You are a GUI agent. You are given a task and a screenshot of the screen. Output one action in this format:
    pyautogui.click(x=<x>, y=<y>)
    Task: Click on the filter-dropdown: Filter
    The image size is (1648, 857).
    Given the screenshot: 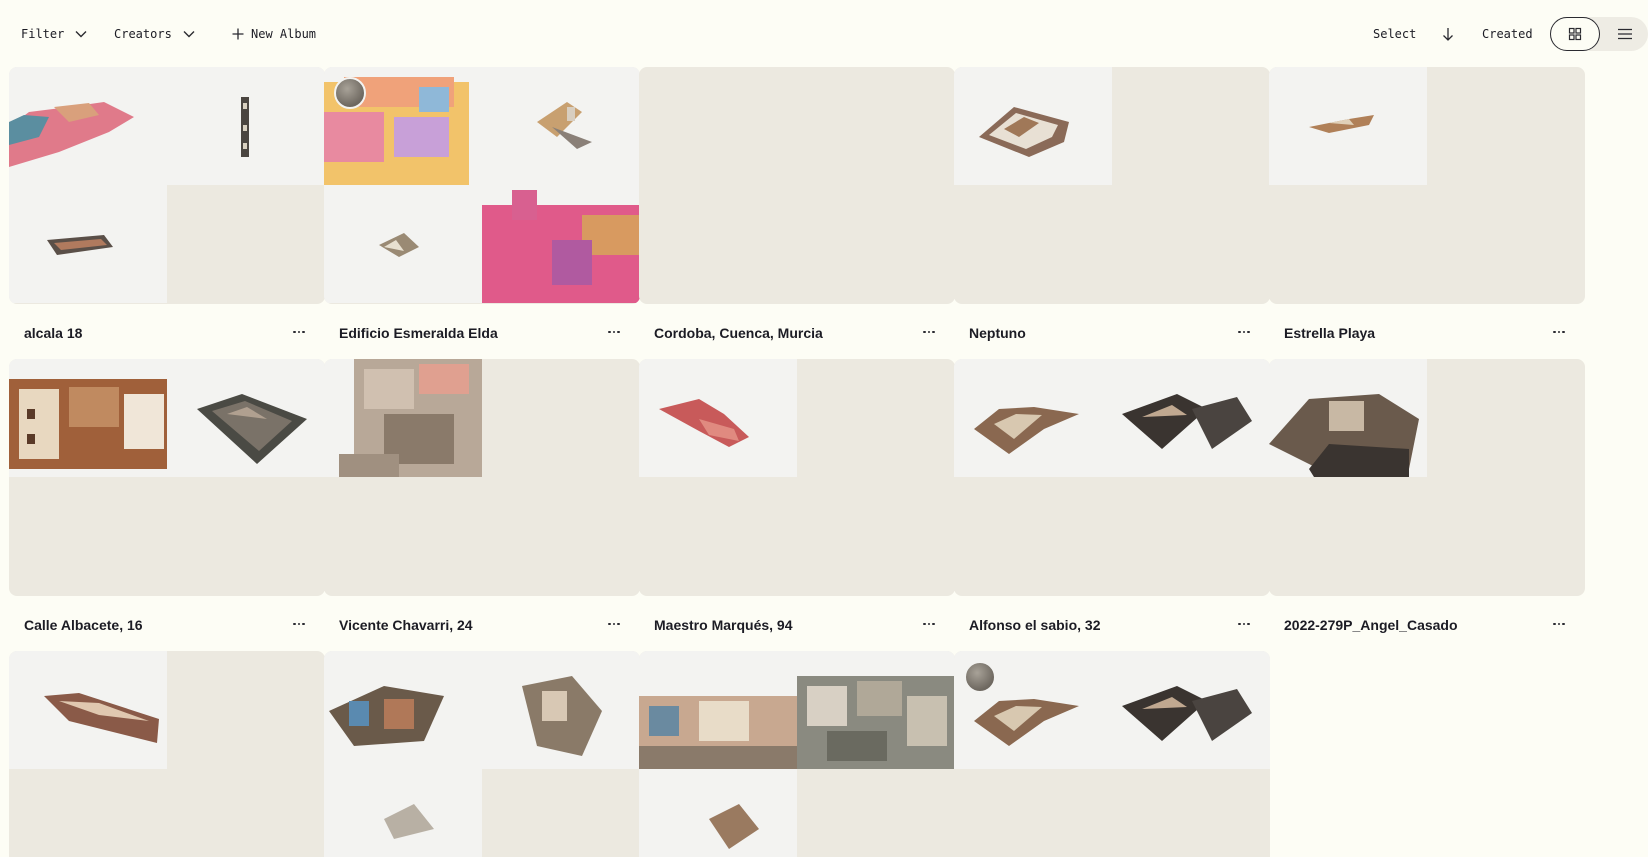 What is the action you would take?
    pyautogui.click(x=54, y=34)
    